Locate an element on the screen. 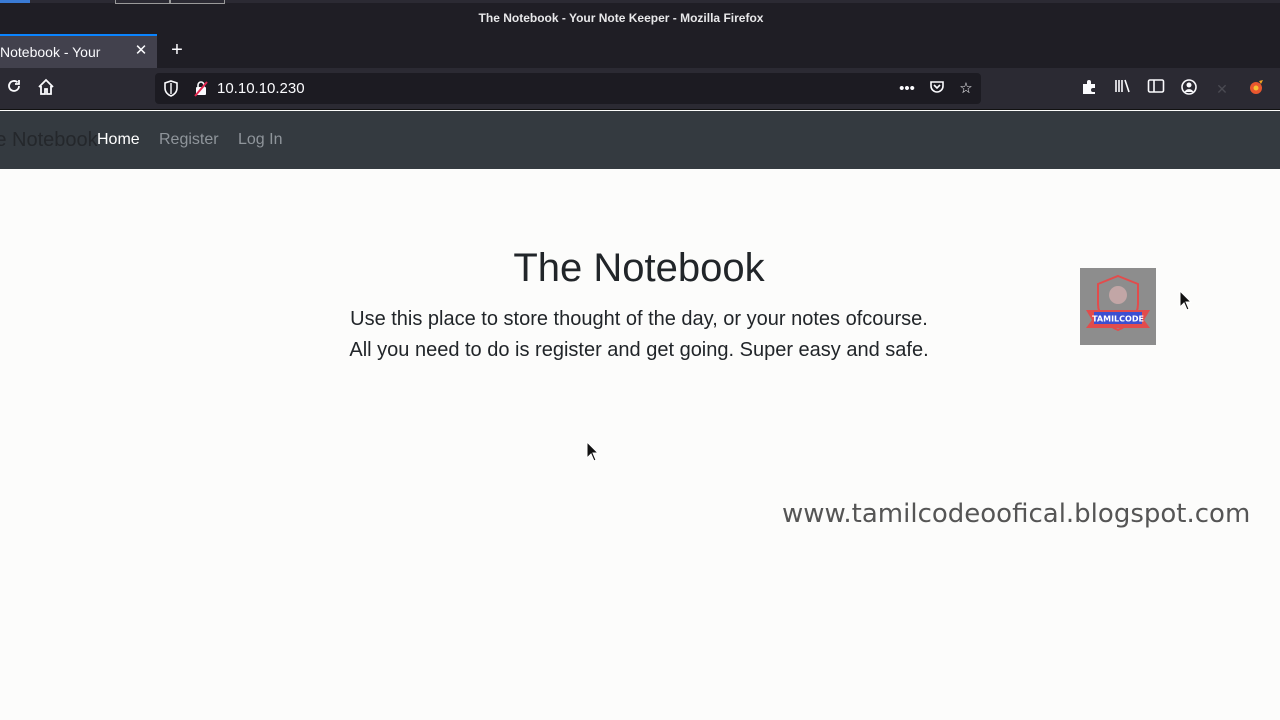 The height and width of the screenshot is (720, 1280). tab-title-fade is located at coordinates (112, 52).